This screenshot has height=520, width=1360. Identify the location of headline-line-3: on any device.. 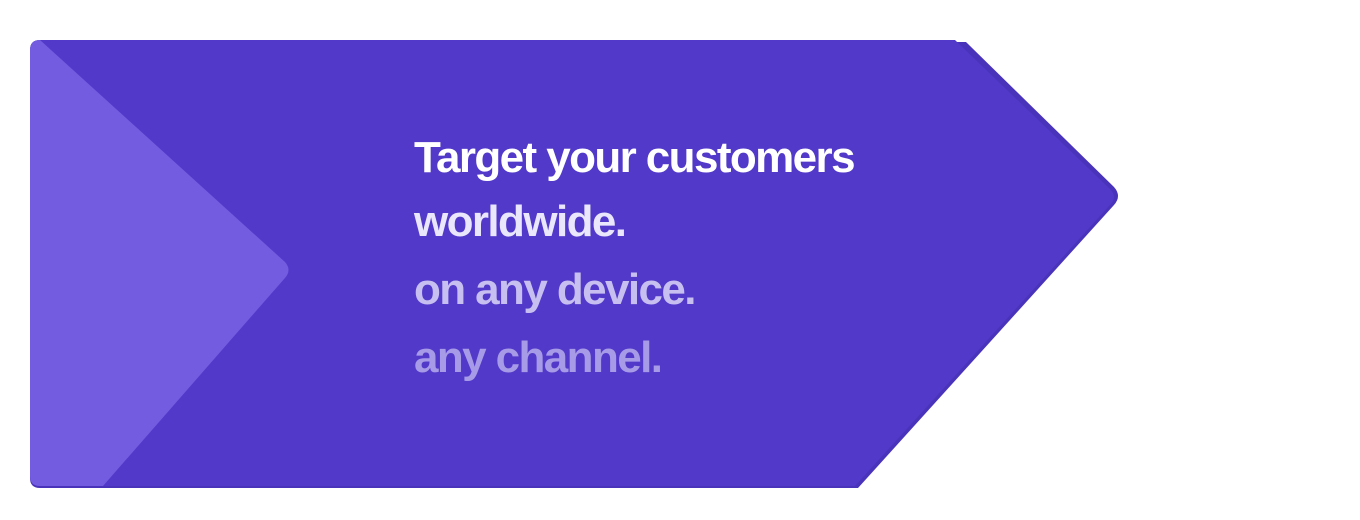
(555, 289).